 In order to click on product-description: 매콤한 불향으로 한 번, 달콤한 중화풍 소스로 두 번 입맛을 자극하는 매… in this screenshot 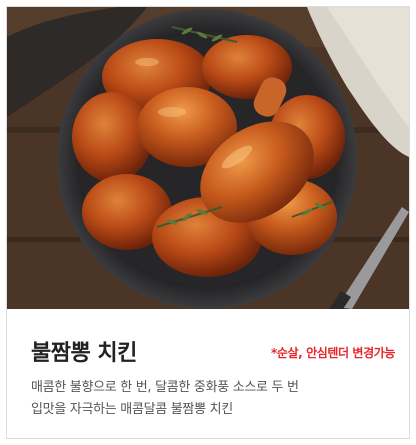, I will do `click(211, 399)`.